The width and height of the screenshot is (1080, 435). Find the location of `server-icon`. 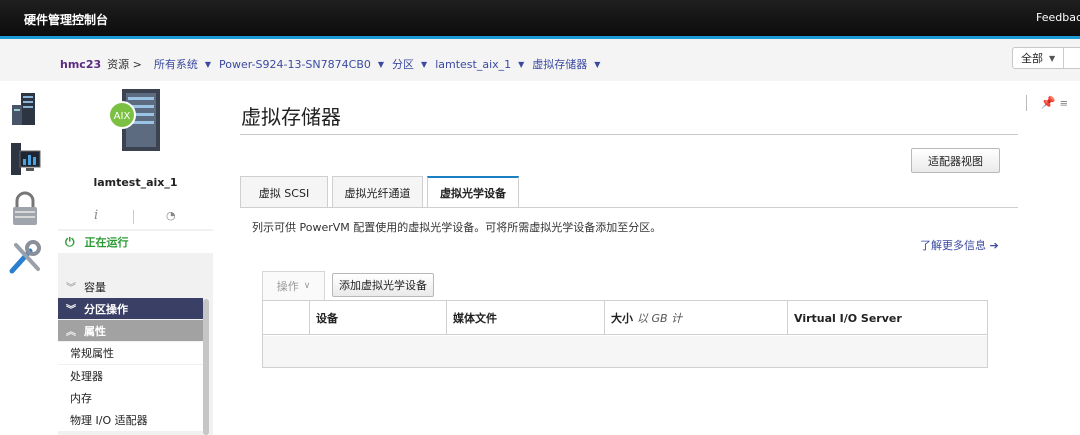

server-icon is located at coordinates (25, 109).